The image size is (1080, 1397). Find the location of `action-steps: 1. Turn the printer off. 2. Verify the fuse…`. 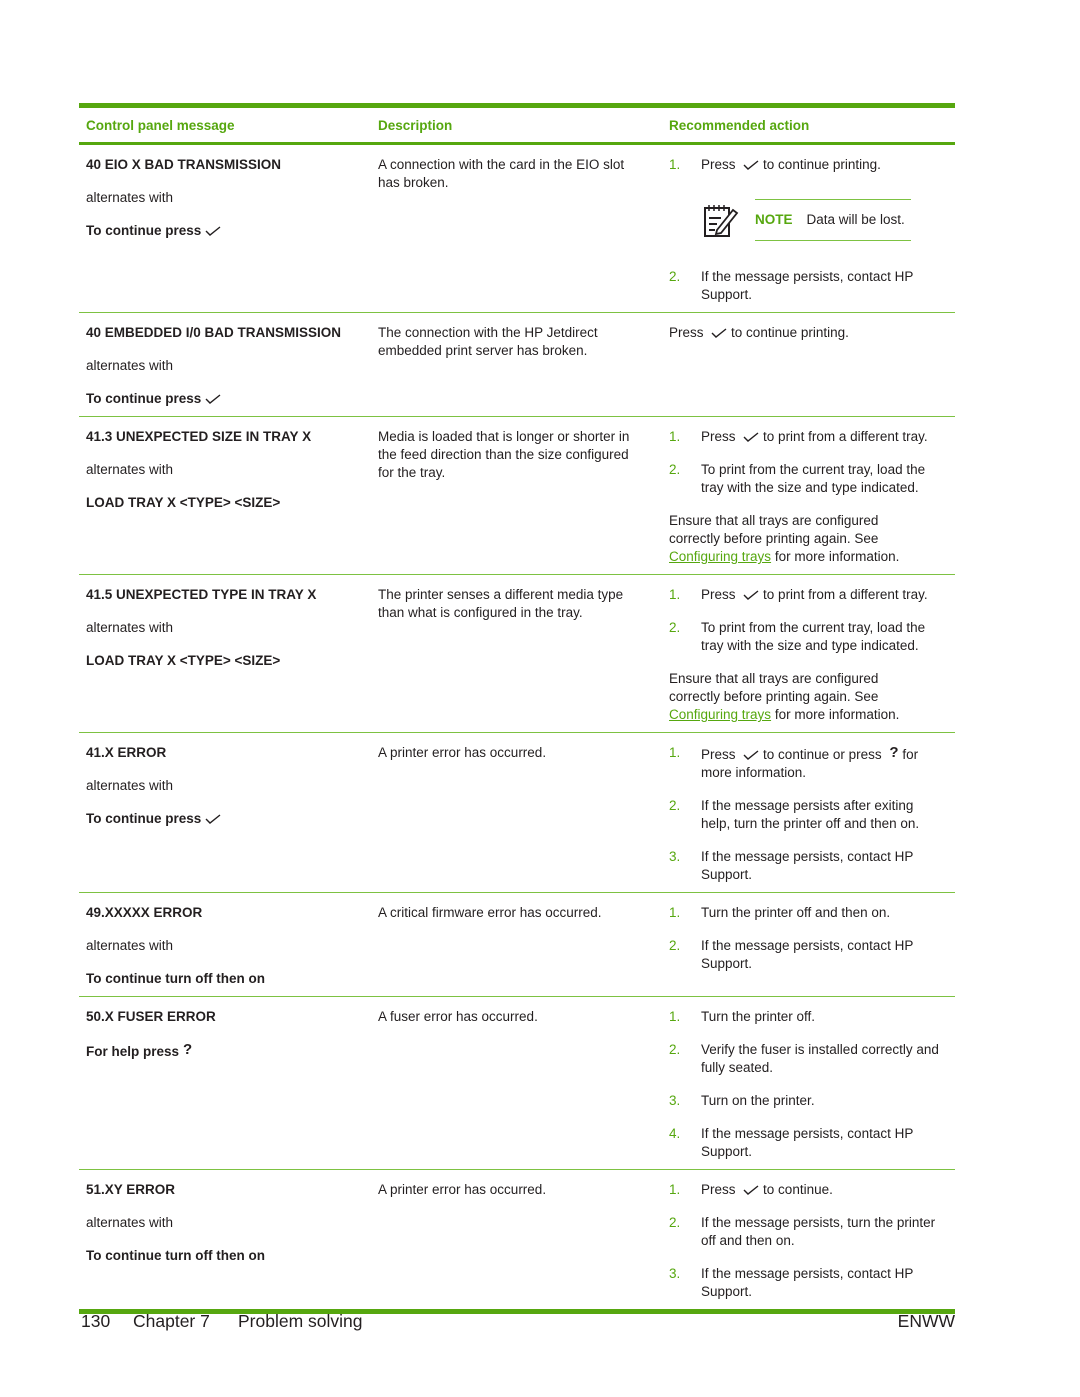

action-steps: 1. Turn the printer off. 2. Verify the fuse… is located at coordinates (812, 1084).